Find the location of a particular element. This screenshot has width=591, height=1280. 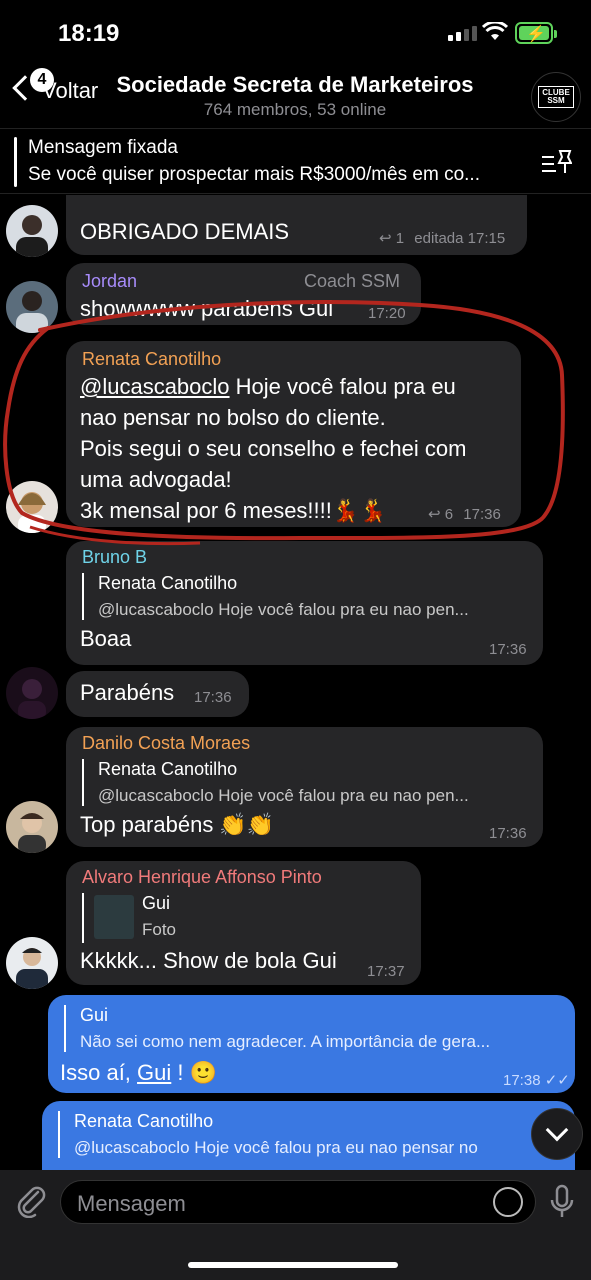

sender-name: Danilo Costa Moraes is located at coordinates (166, 743).